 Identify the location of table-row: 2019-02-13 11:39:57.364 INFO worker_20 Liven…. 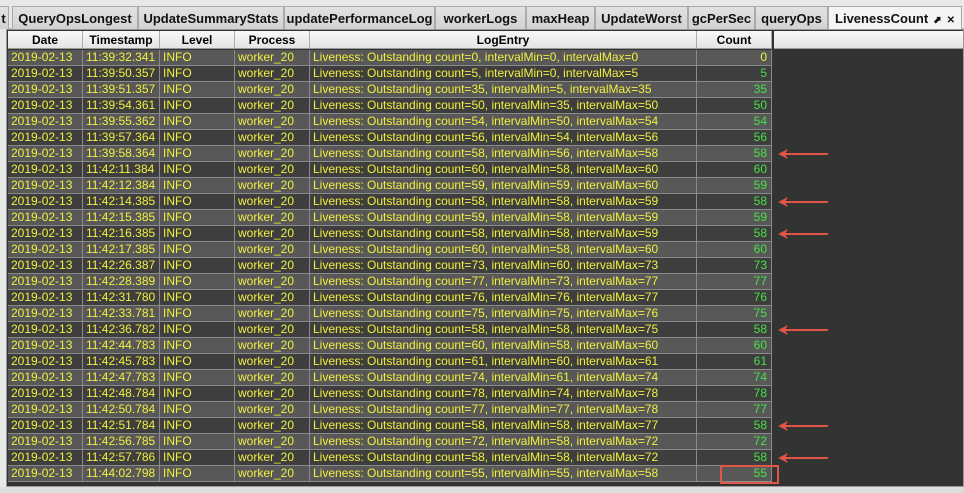
(390, 138).